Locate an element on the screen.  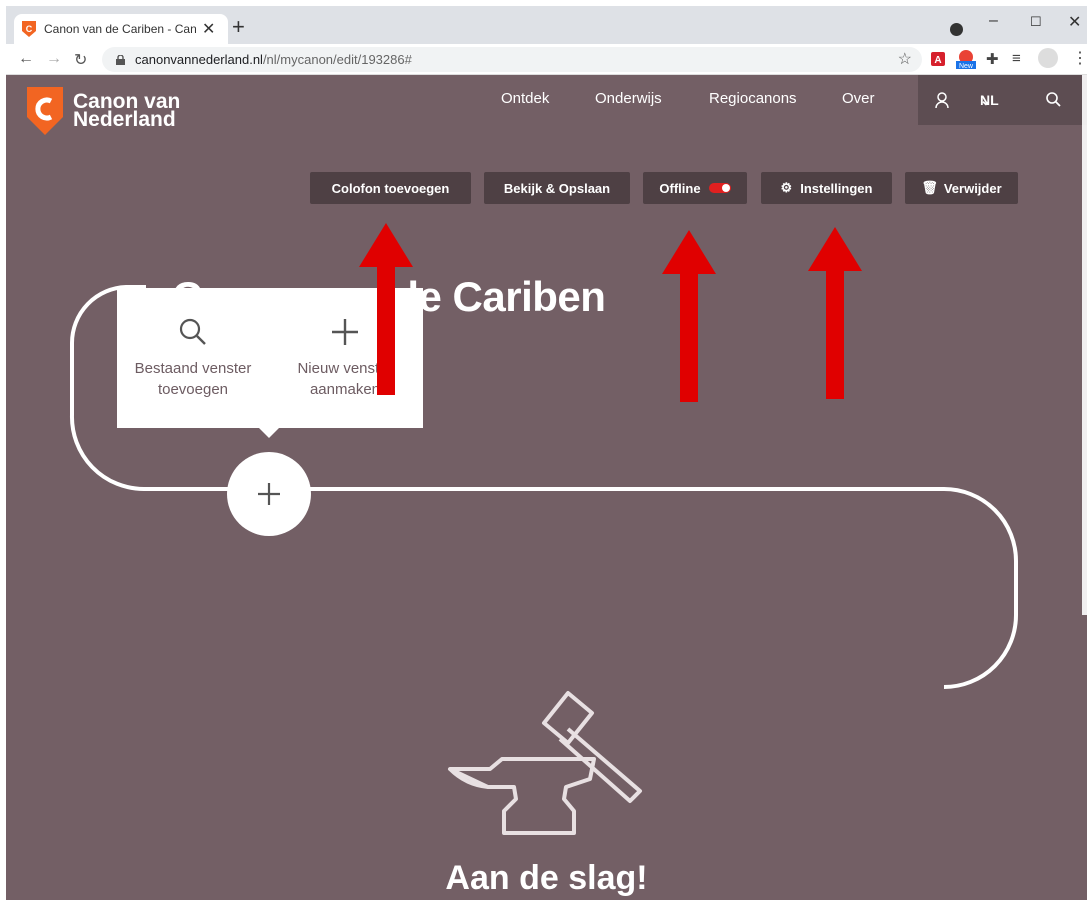
cta-heading: Aan de slag! is located at coordinates (546, 878).